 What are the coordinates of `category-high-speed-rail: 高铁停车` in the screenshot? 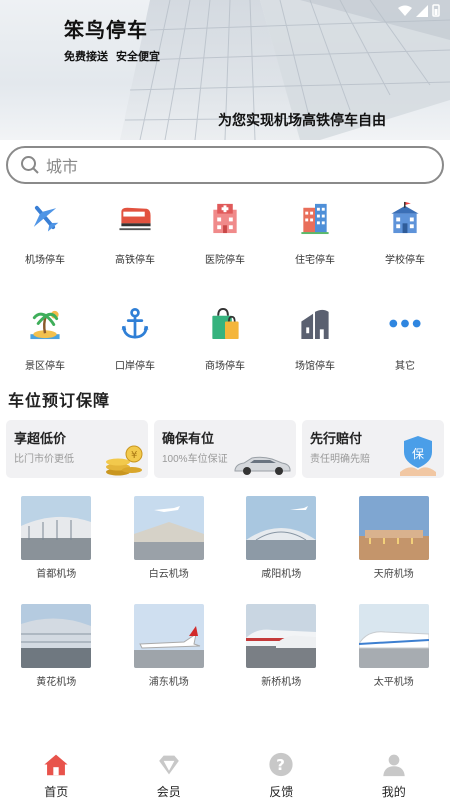 It's located at (135, 231).